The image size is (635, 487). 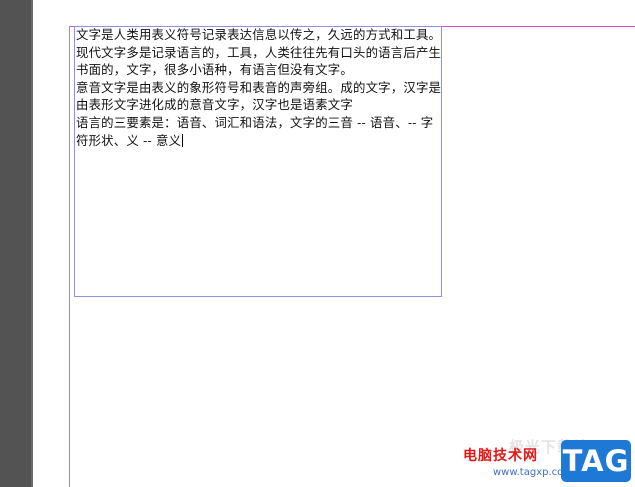 What do you see at coordinates (15, 243) in the screenshot?
I see `tools-panel` at bounding box center [15, 243].